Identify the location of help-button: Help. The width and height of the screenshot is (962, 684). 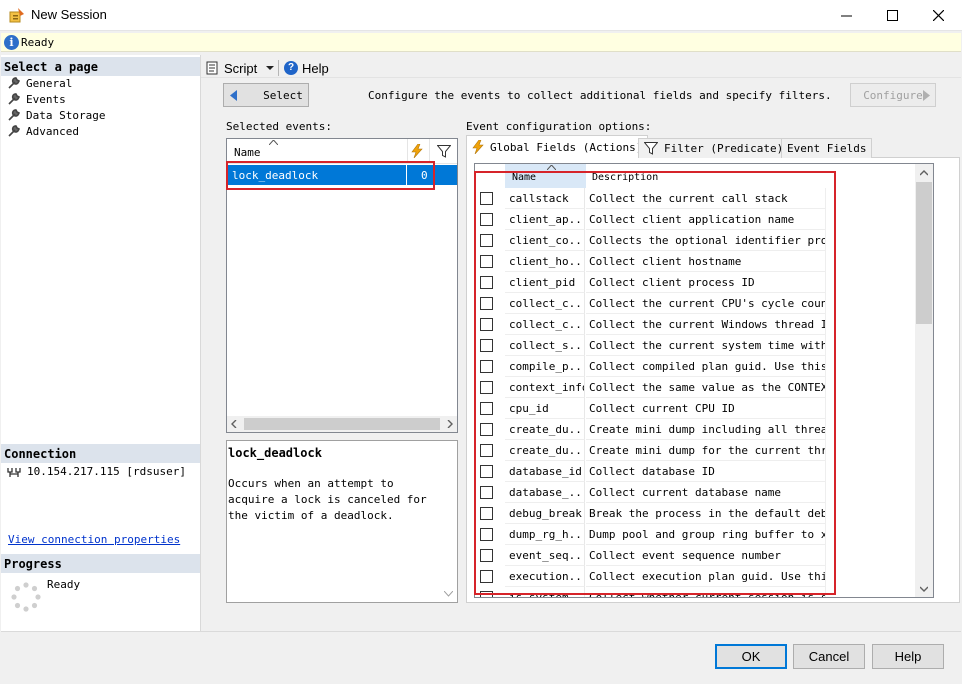
(908, 656).